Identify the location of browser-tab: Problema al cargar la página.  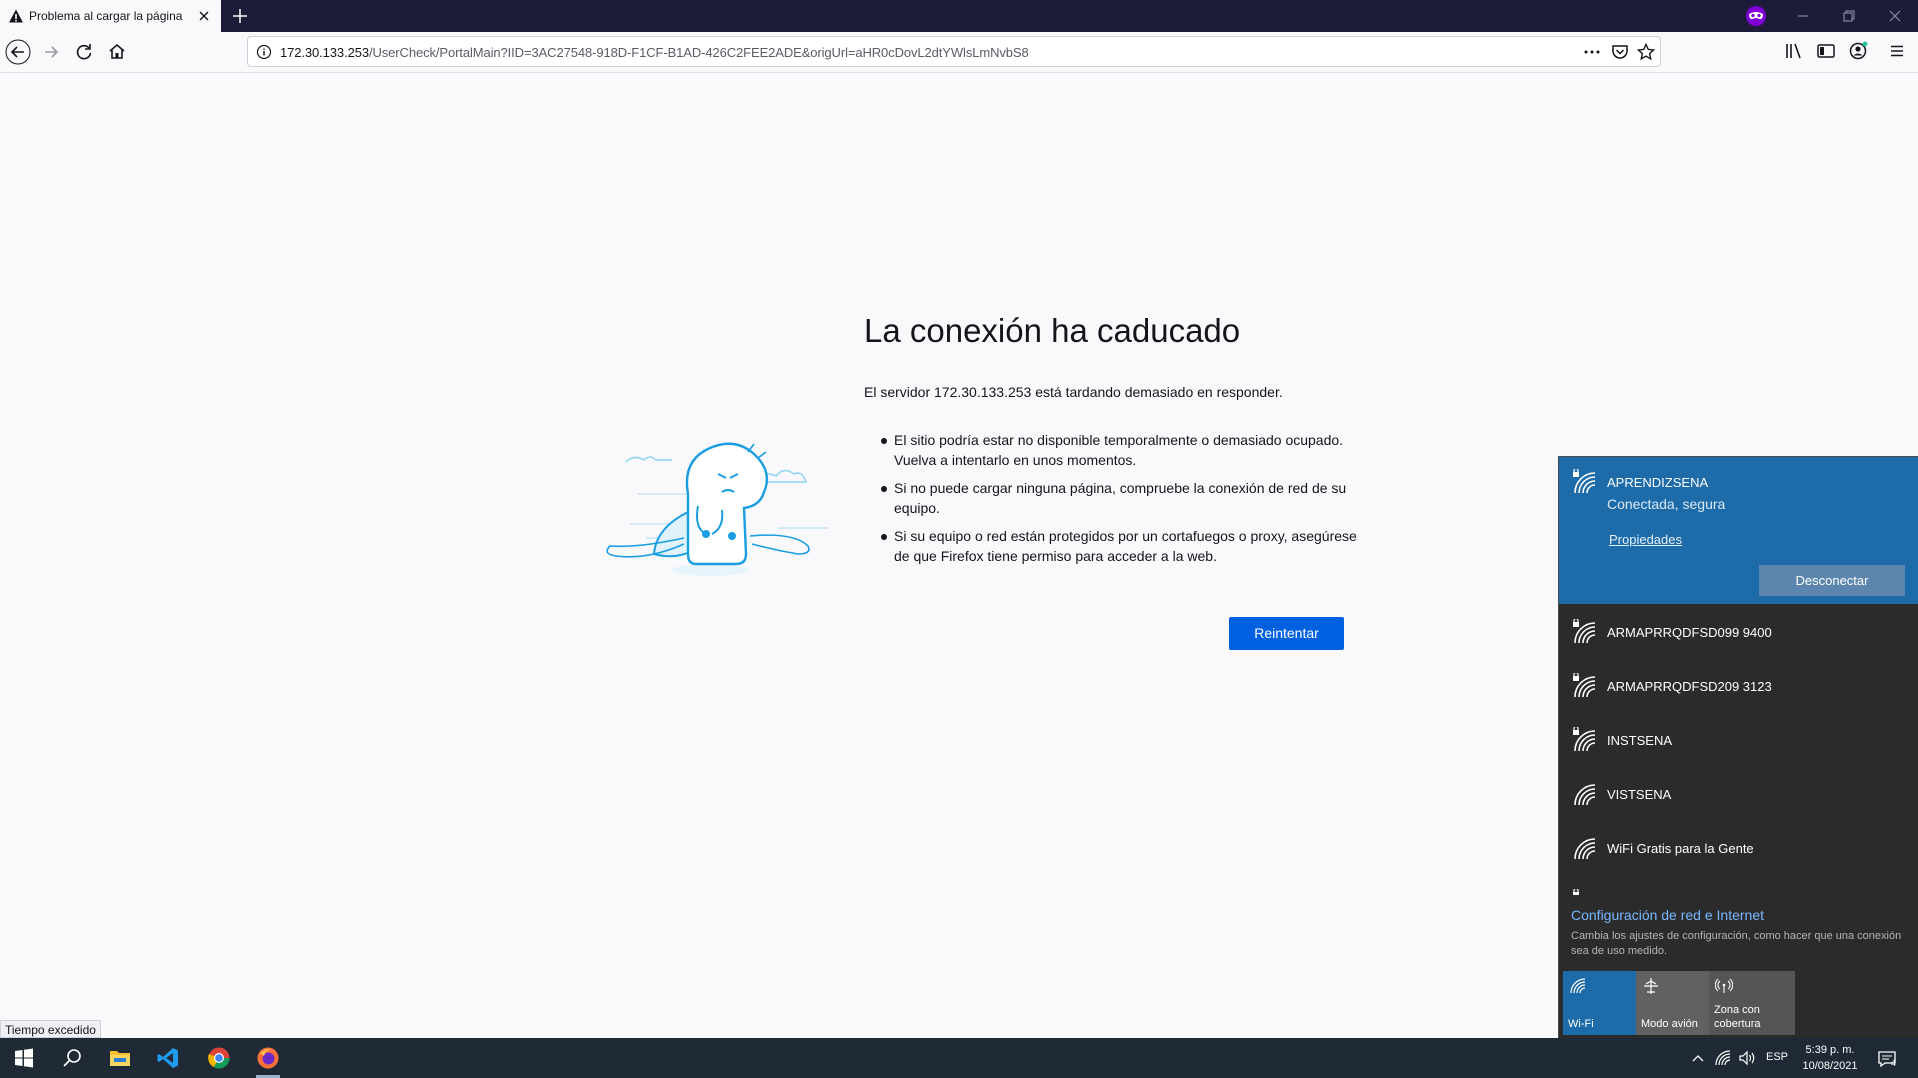
(110, 16).